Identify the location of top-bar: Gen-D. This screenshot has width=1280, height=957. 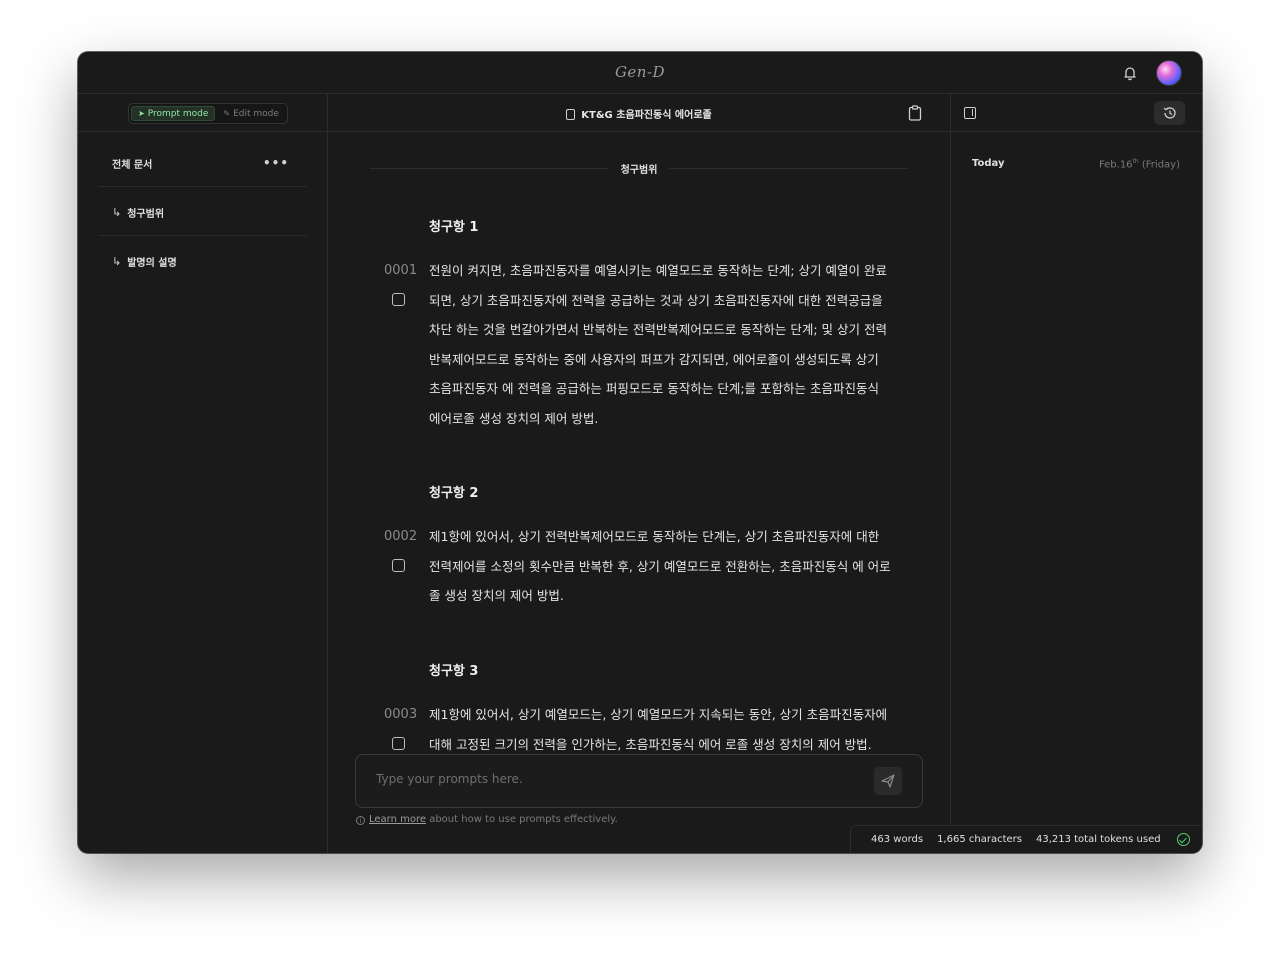
(640, 73).